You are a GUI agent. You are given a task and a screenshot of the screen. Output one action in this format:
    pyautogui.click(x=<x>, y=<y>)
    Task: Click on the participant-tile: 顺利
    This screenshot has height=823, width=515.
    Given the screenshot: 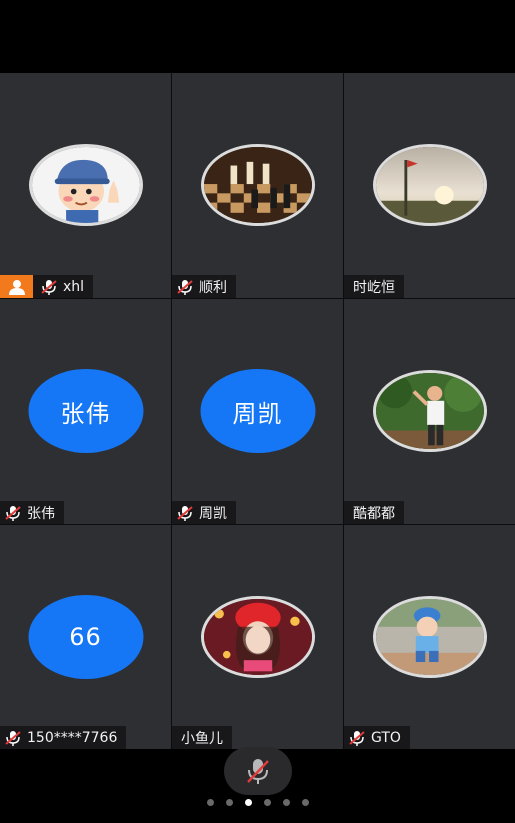 What is the action you would take?
    pyautogui.click(x=257, y=185)
    